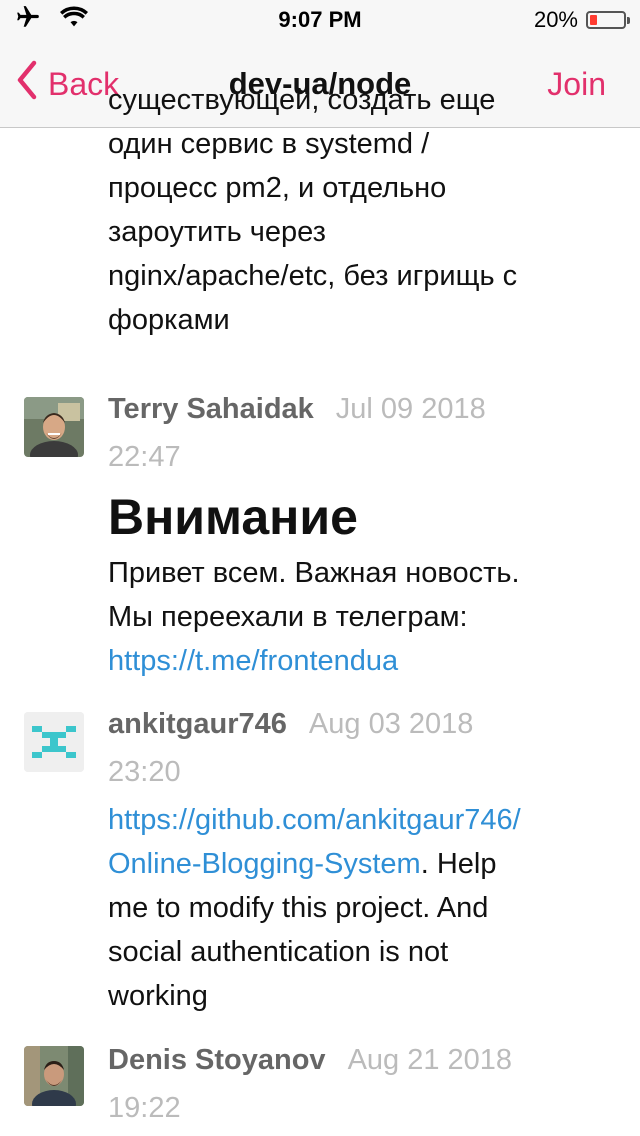 The width and height of the screenshot is (640, 1136). What do you see at coordinates (458, 864) in the screenshot?
I see `message-text: . Help` at bounding box center [458, 864].